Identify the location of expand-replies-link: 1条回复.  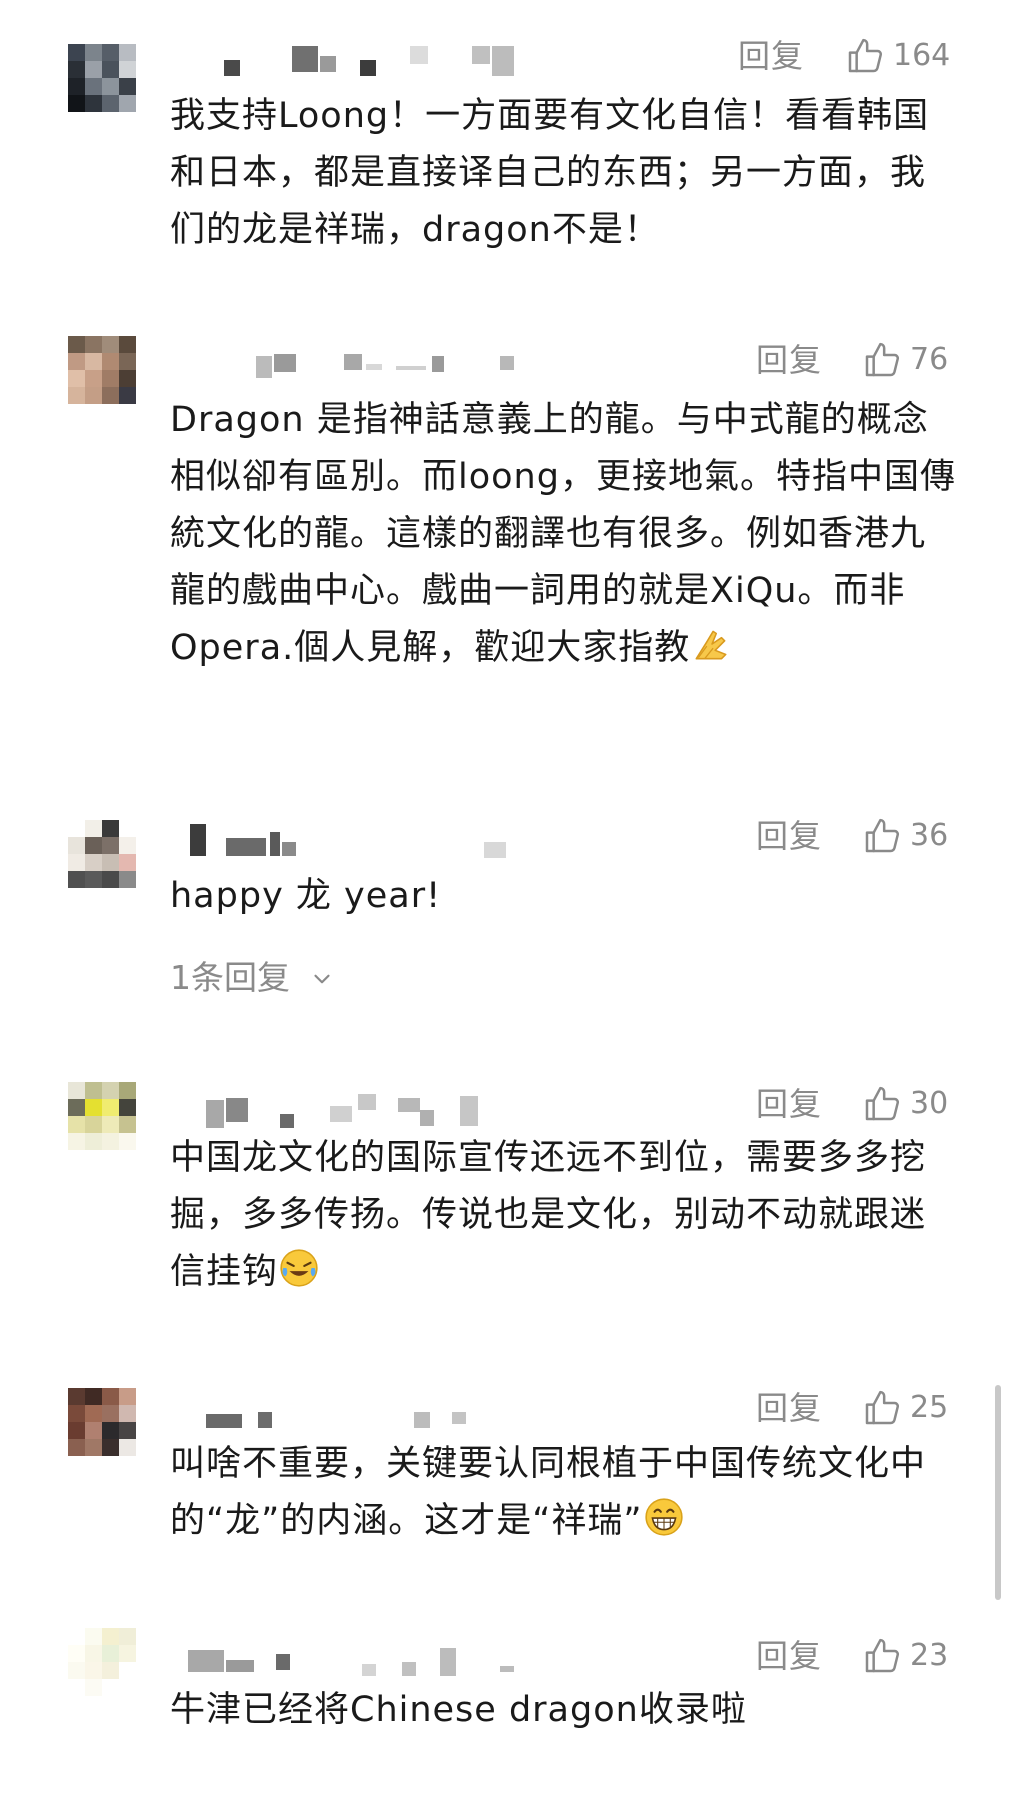
(252, 978).